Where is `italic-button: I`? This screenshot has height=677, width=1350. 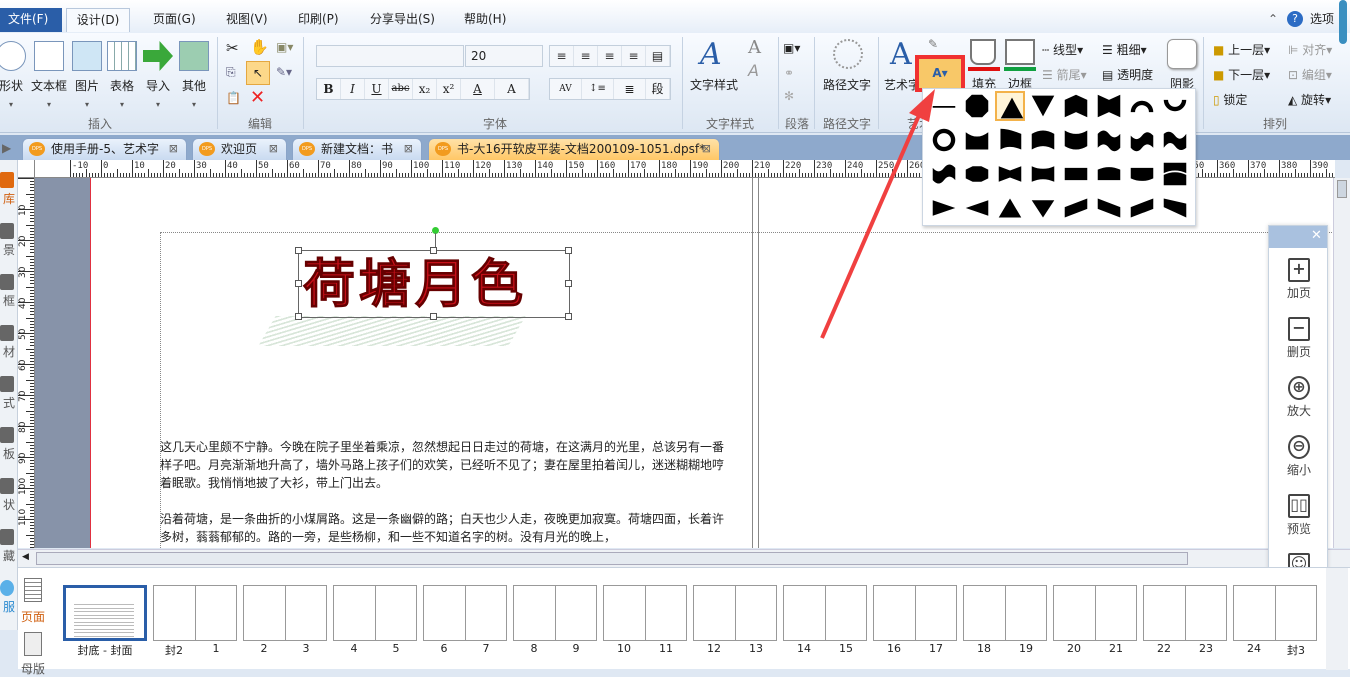
italic-button: I is located at coordinates (353, 89).